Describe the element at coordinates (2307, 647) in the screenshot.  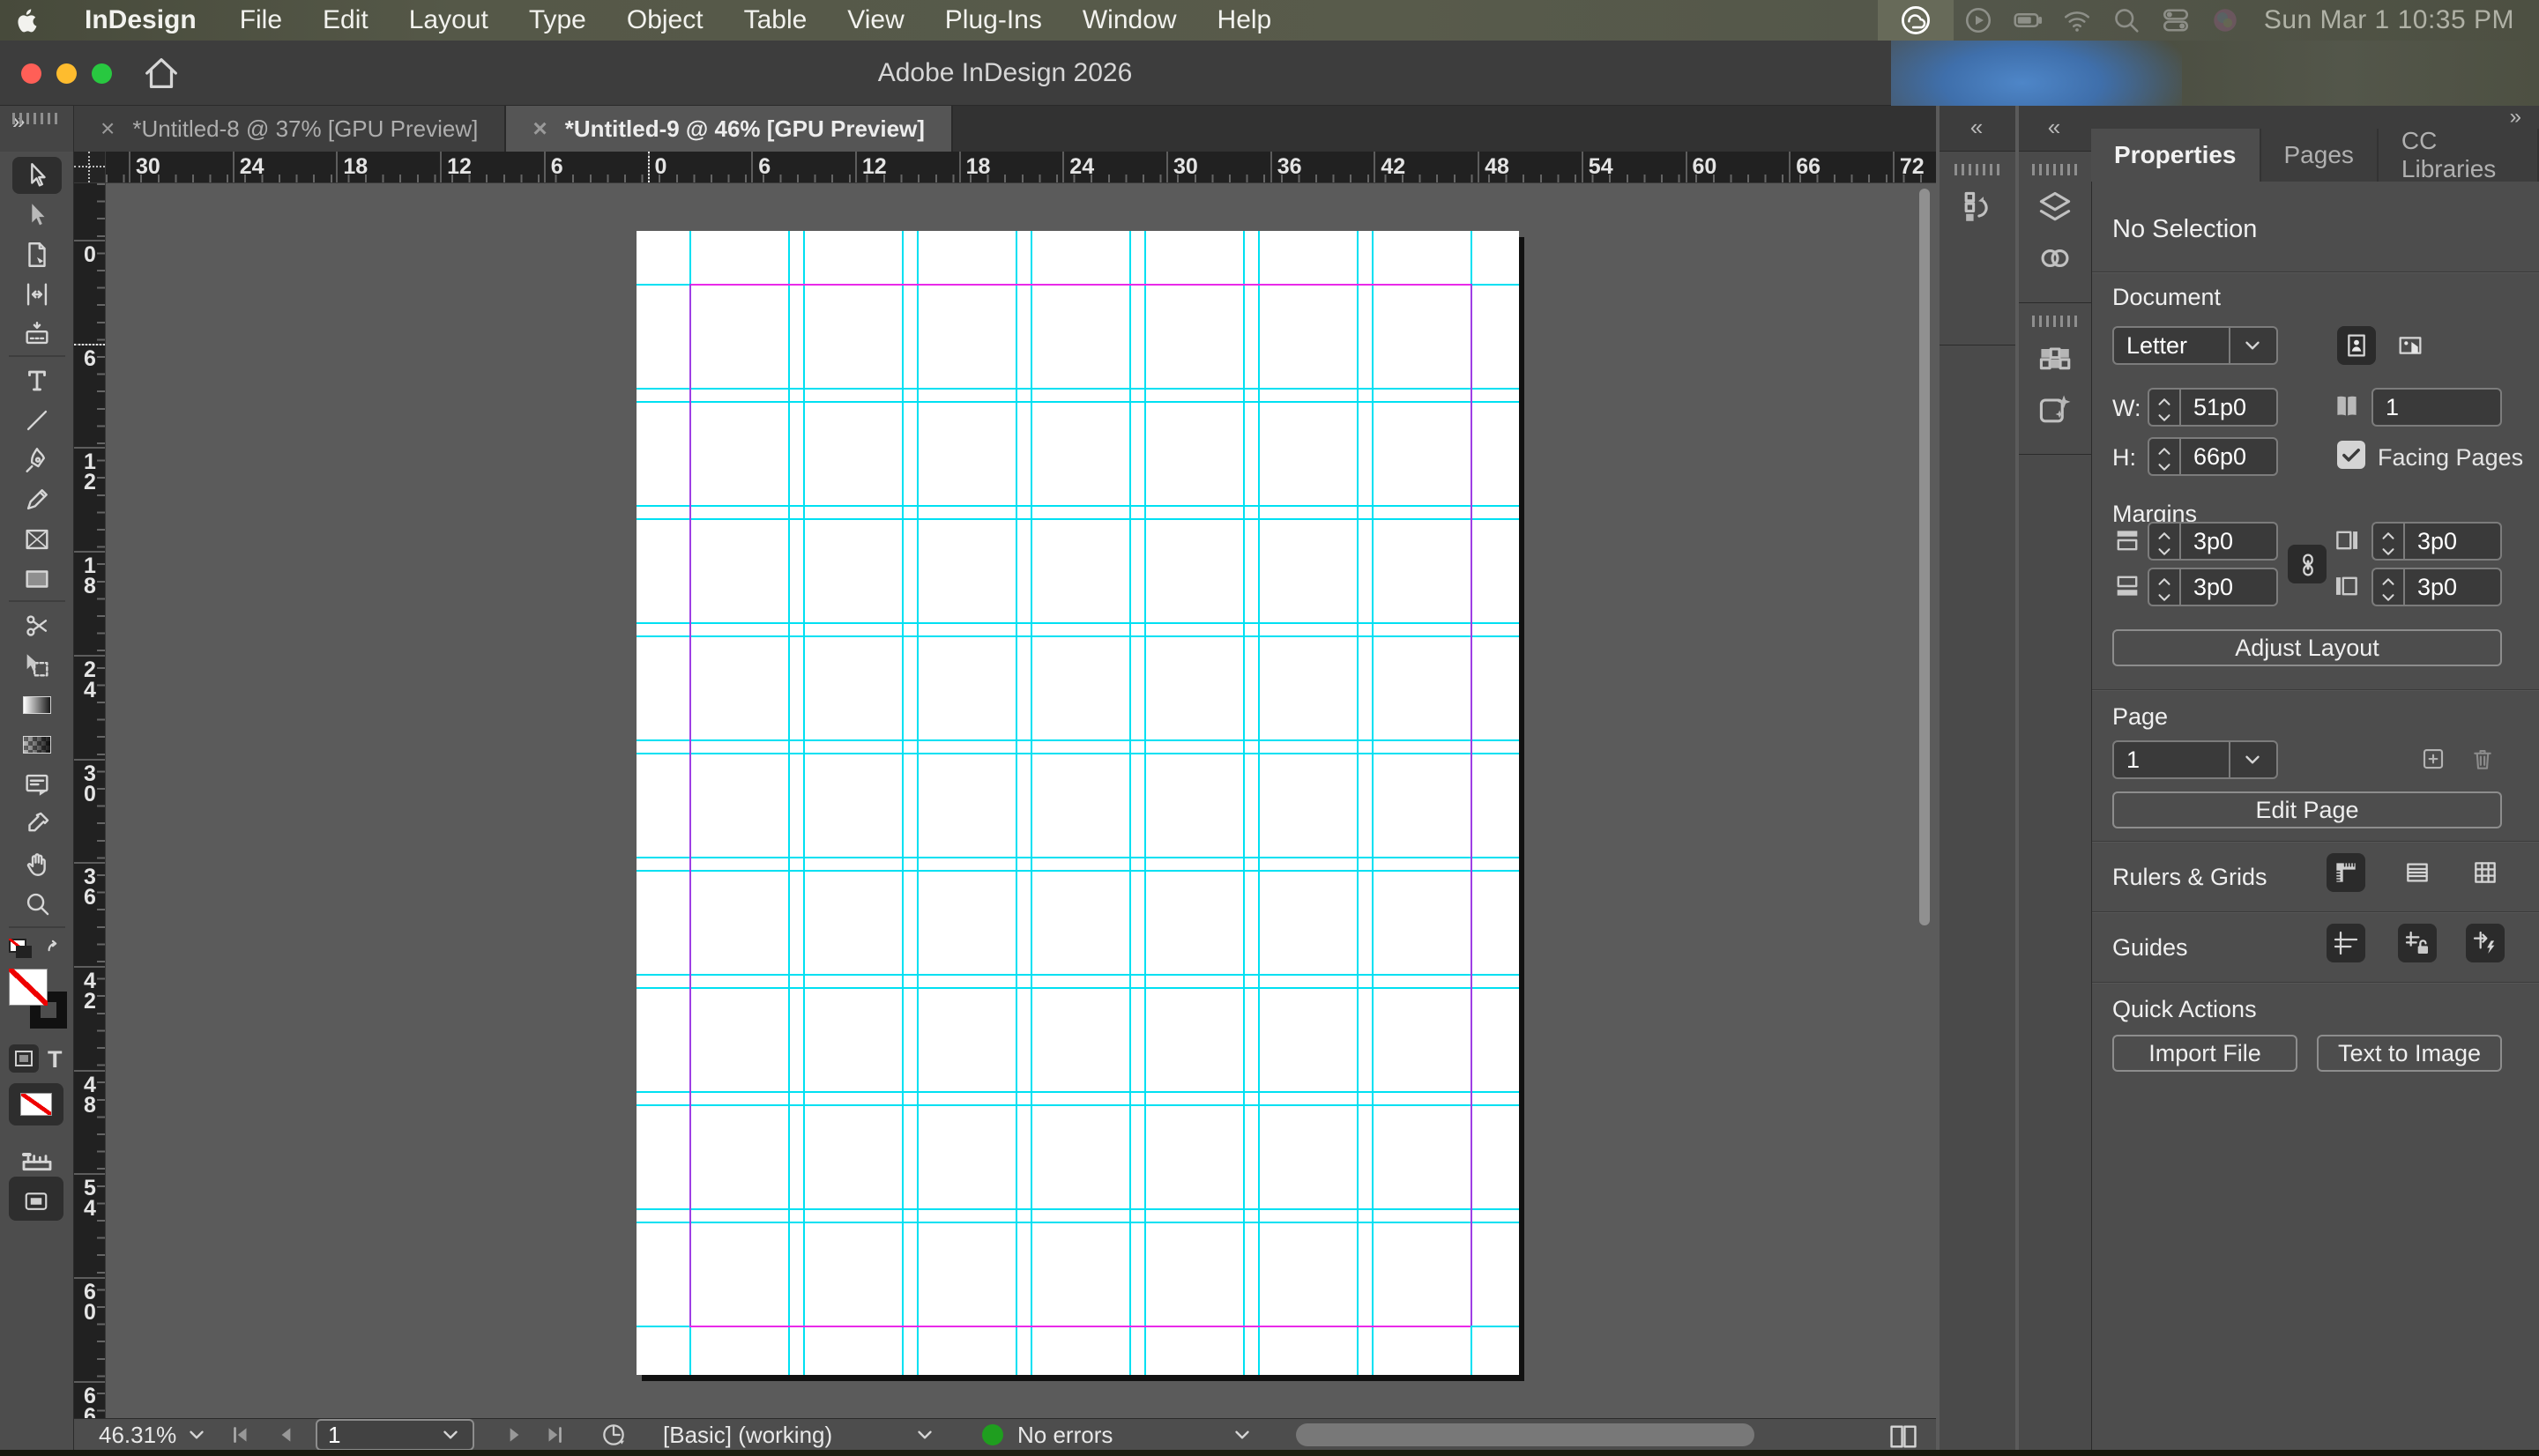
I see `adjust-layout-button: Adjust Layout` at that location.